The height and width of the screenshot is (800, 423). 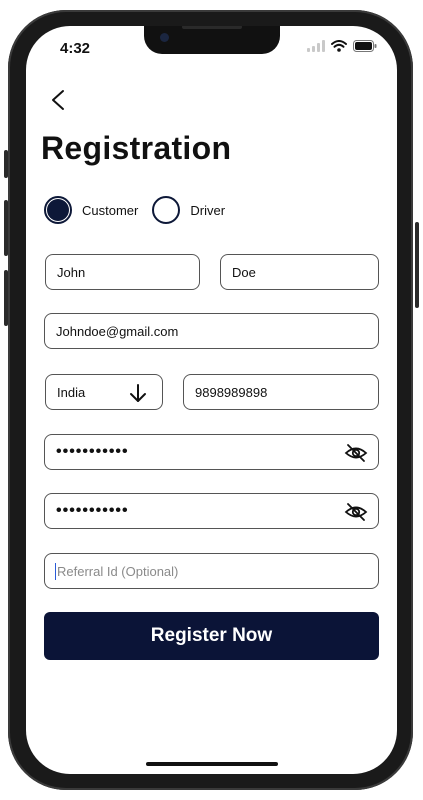 What do you see at coordinates (211, 636) in the screenshot?
I see `register-button: Register Now` at bounding box center [211, 636].